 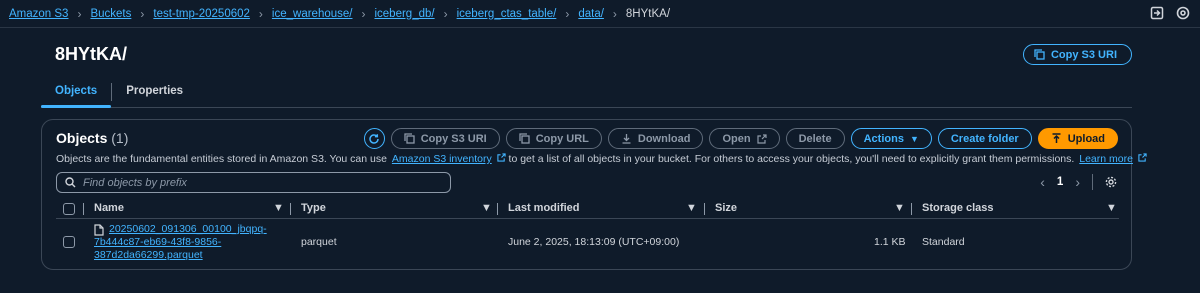 I want to click on open-label: Open, so click(x=736, y=138).